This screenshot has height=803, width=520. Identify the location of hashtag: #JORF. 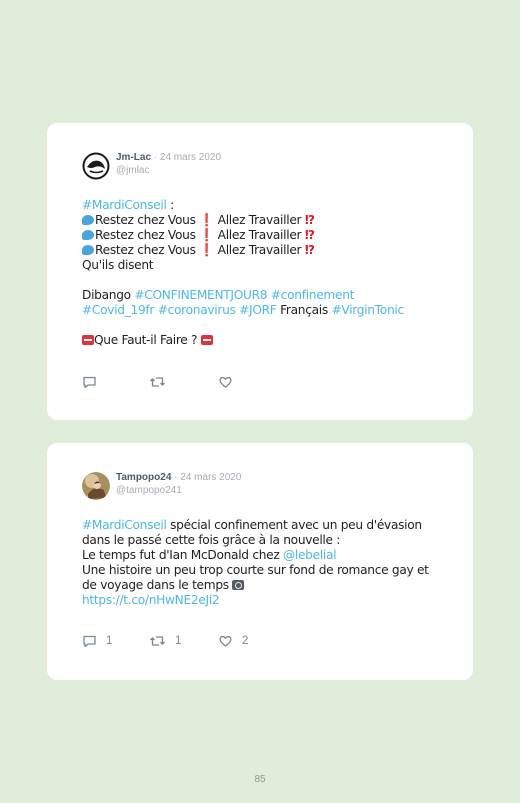
(258, 310).